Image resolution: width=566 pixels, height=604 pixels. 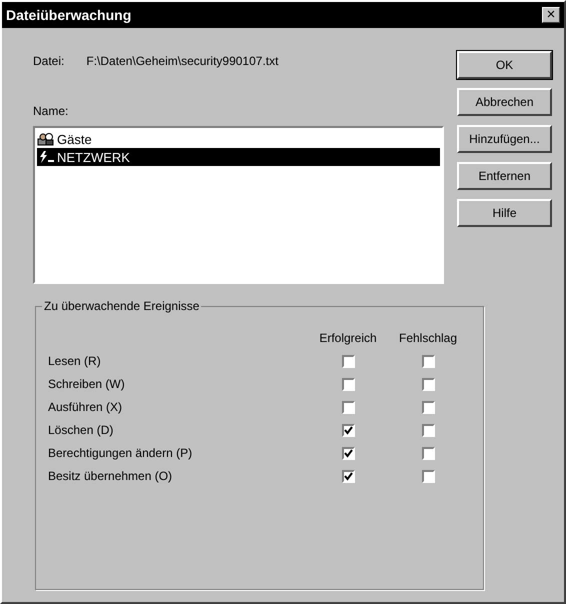 I want to click on event-label: Lesen (R), so click(x=75, y=361).